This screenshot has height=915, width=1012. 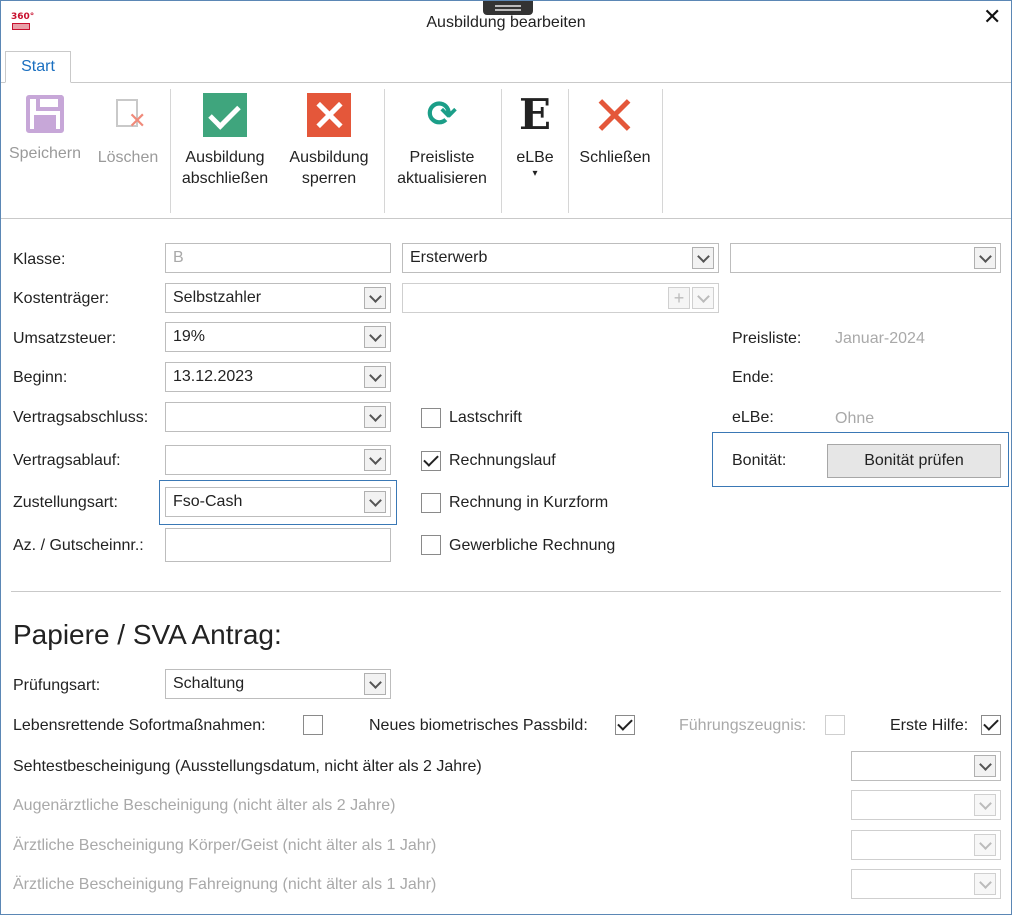 What do you see at coordinates (926, 805) in the screenshot?
I see `augenaerztlich-date-field` at bounding box center [926, 805].